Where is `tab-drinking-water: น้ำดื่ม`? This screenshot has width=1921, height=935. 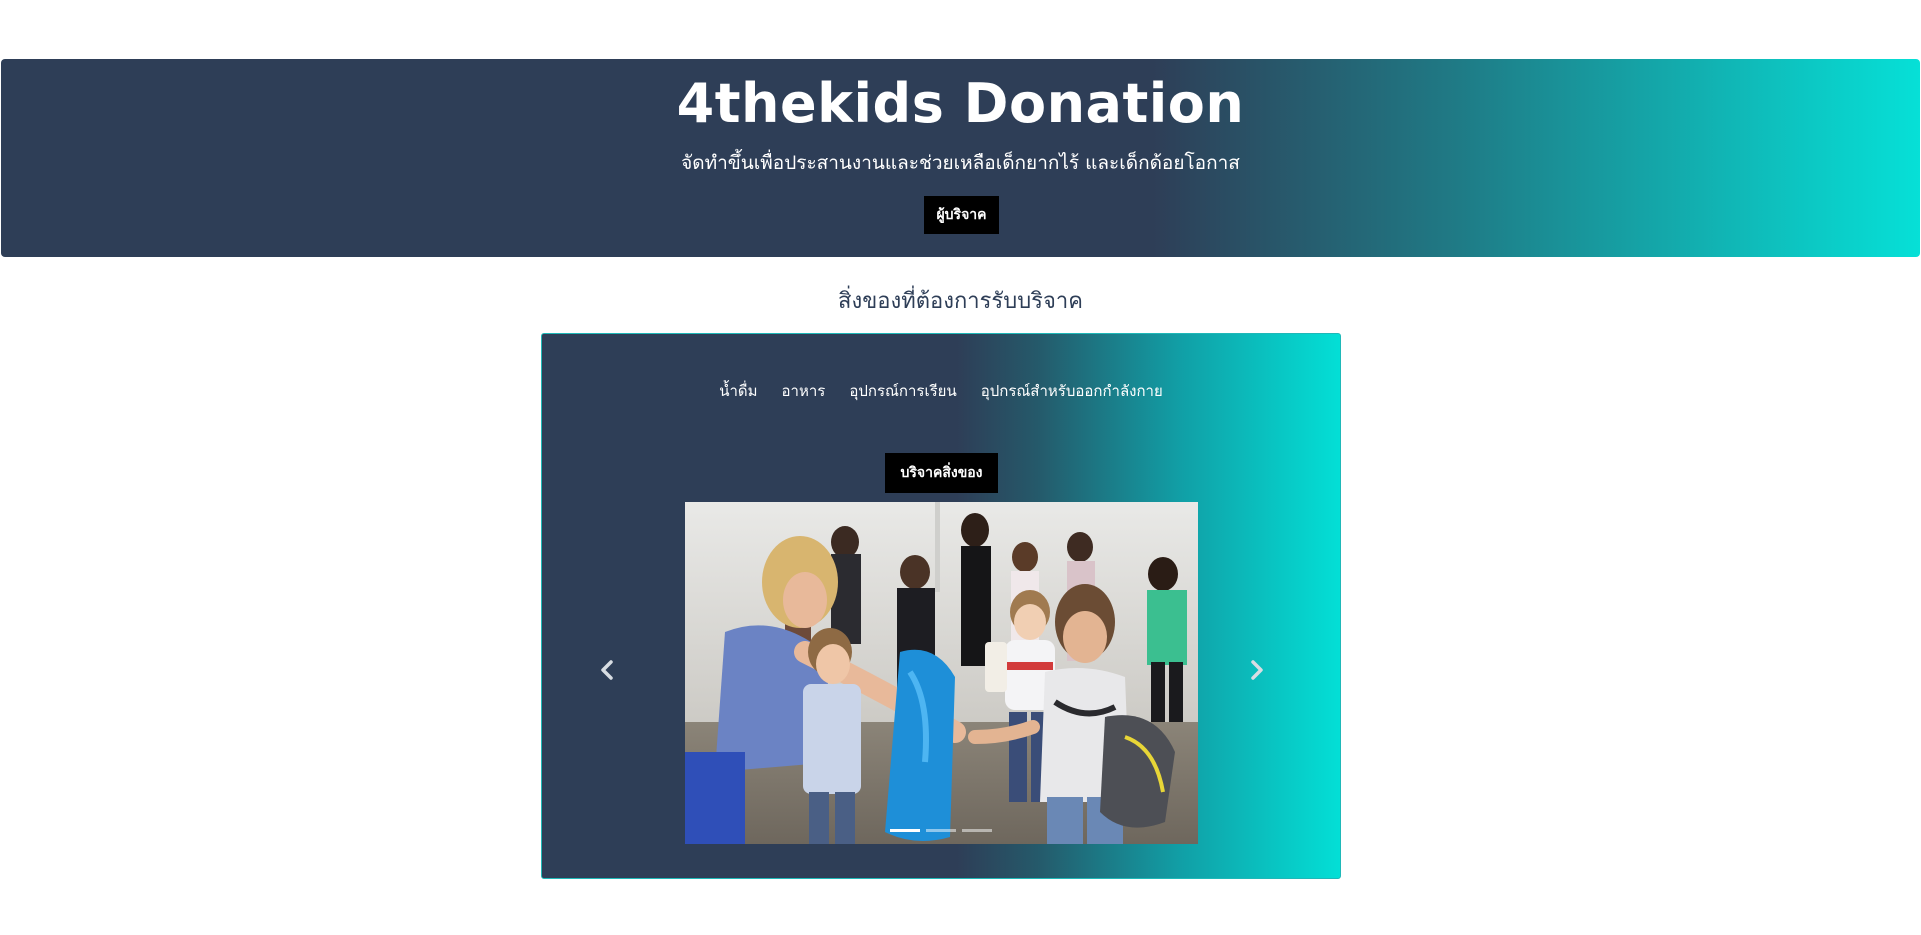 tab-drinking-water: น้ำดื่ม is located at coordinates (738, 391).